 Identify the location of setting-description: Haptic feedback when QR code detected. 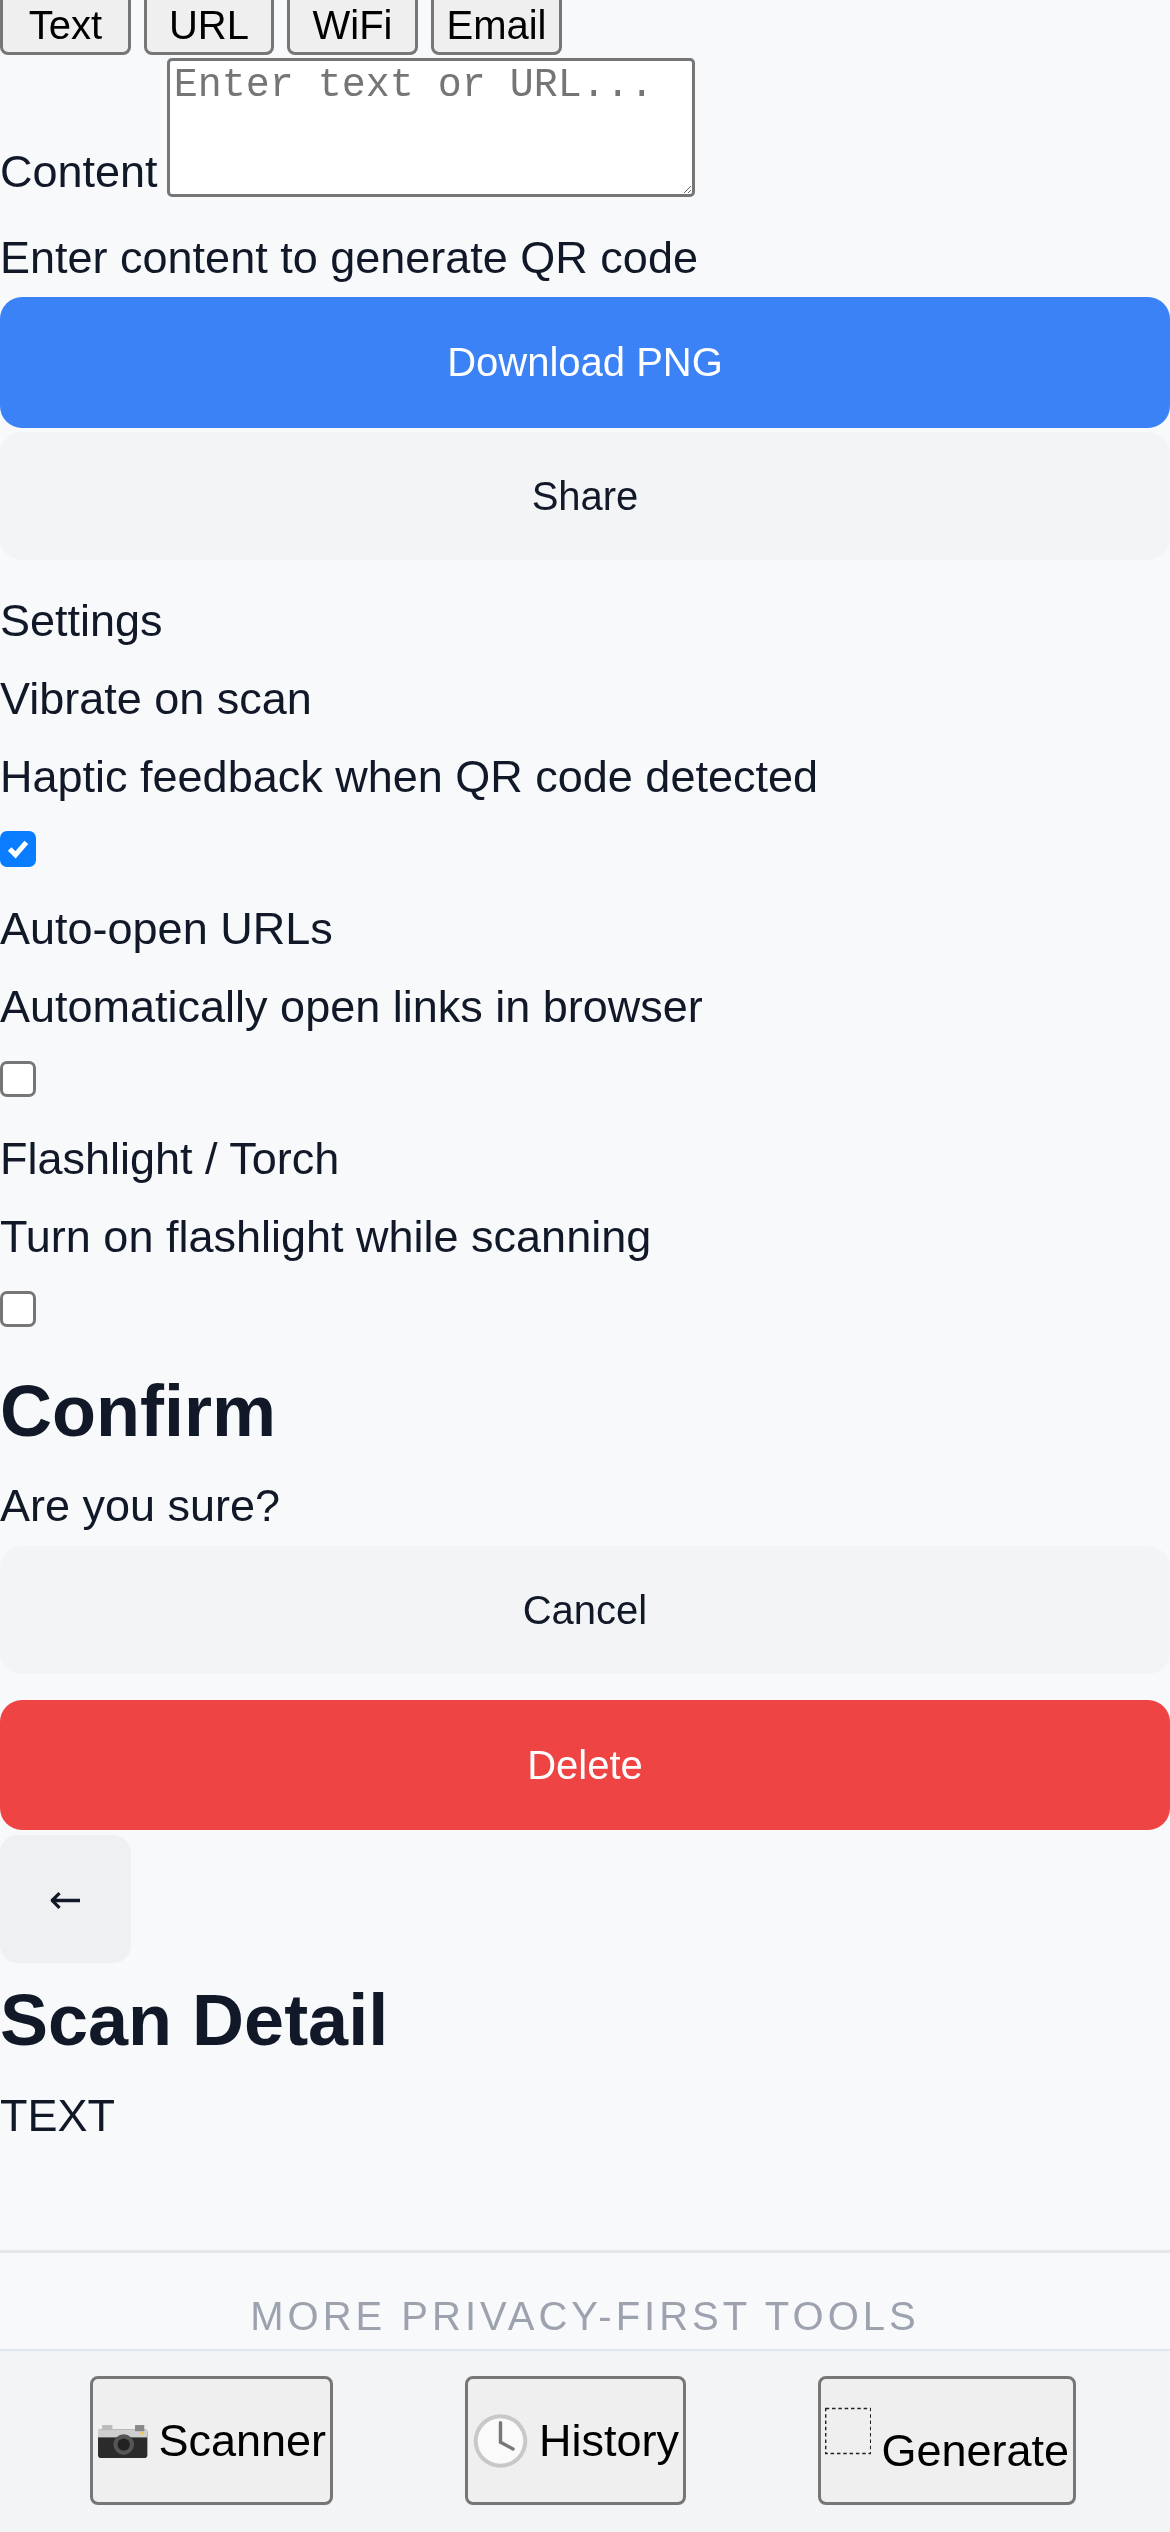
(409, 777).